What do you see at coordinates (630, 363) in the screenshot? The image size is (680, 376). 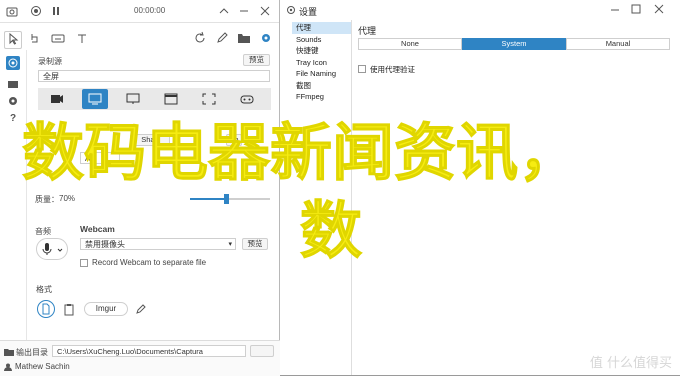 I see `watermark-logo: 值 什么值得买` at bounding box center [630, 363].